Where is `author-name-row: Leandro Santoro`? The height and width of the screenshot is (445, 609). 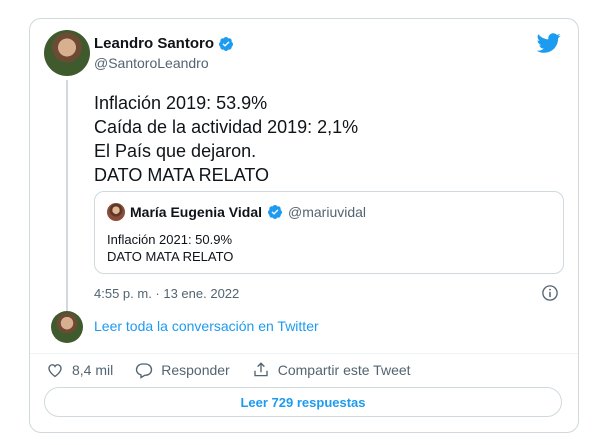
author-name-row: Leandro Santoro is located at coordinates (164, 43).